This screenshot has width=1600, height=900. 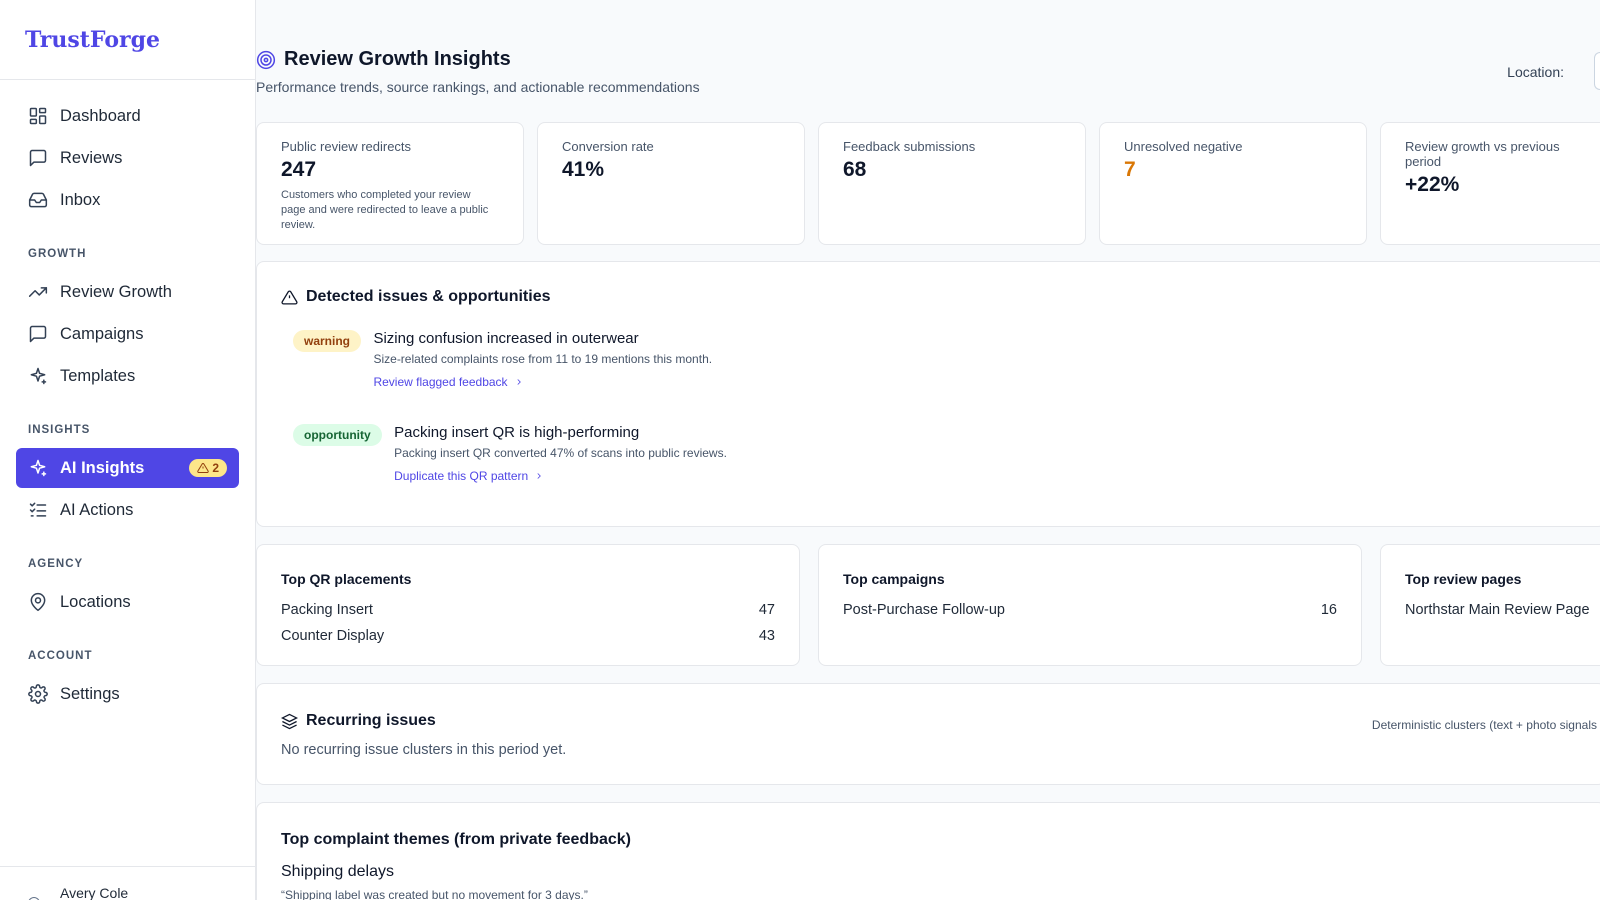 I want to click on stat-card-review-growth: Review growth vs previous period +22%, so click(x=1490, y=183).